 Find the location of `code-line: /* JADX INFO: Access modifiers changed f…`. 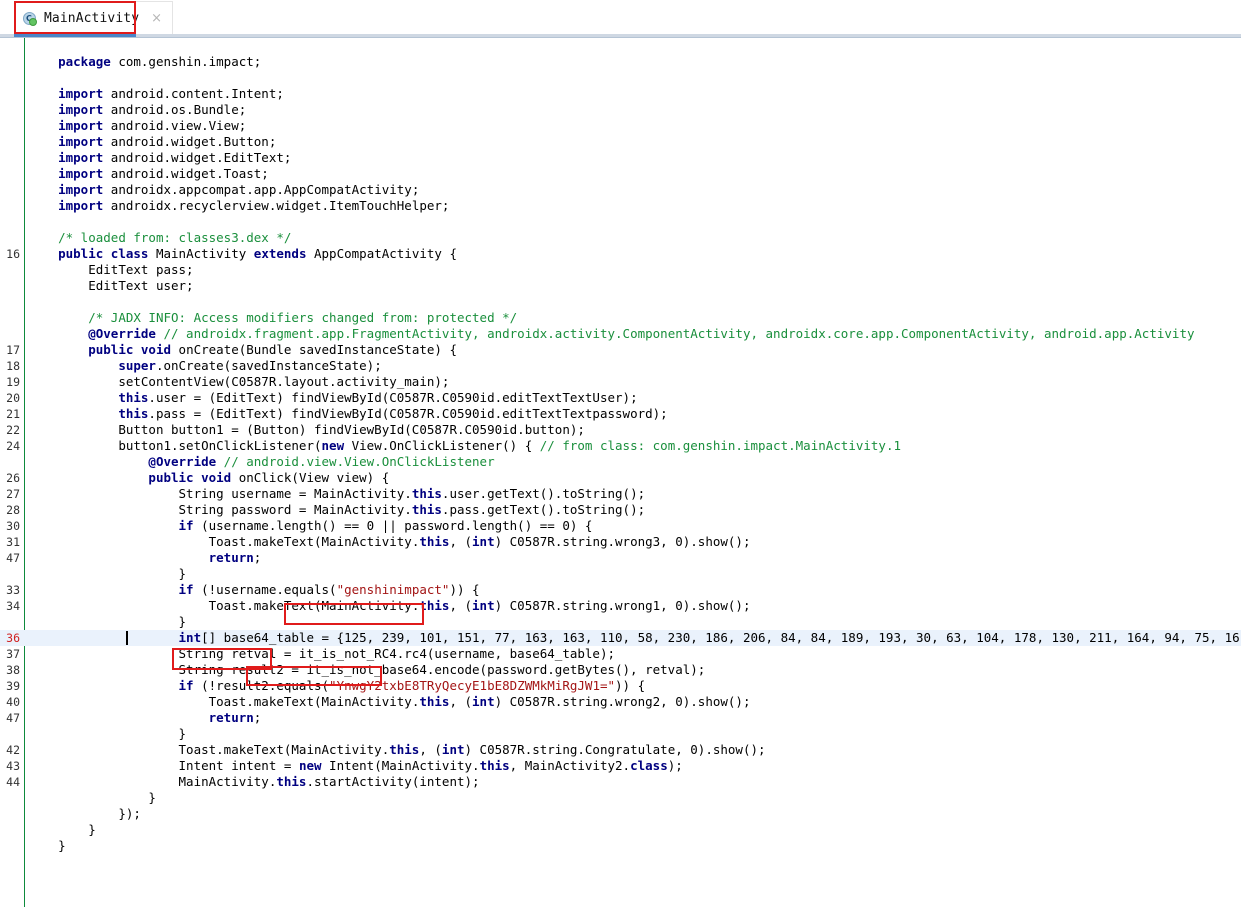

code-line: /* JADX INFO: Access modifiers changed f… is located at coordinates (620, 318).